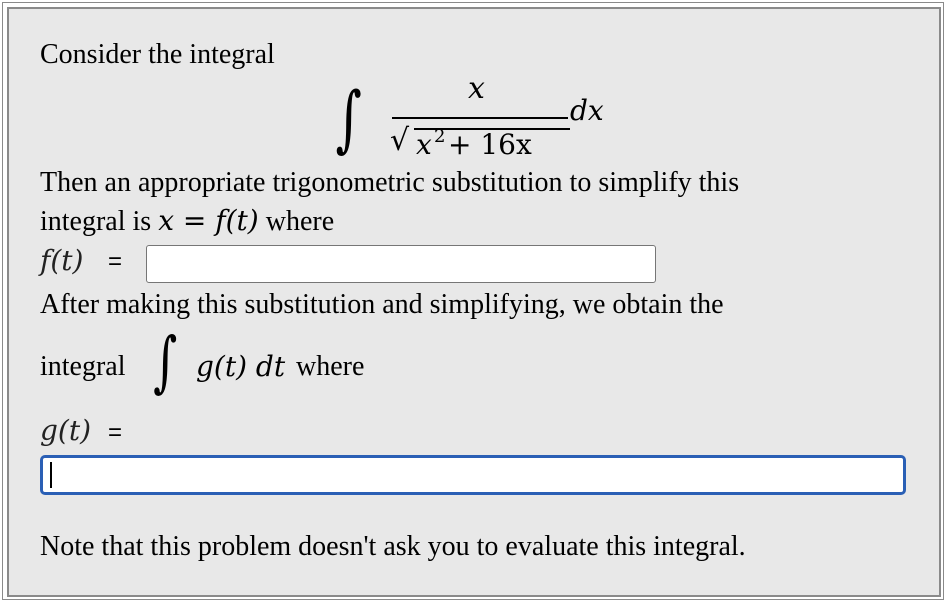 The image size is (948, 604). I want to click on substitution-prefix: integral is, so click(99, 221).